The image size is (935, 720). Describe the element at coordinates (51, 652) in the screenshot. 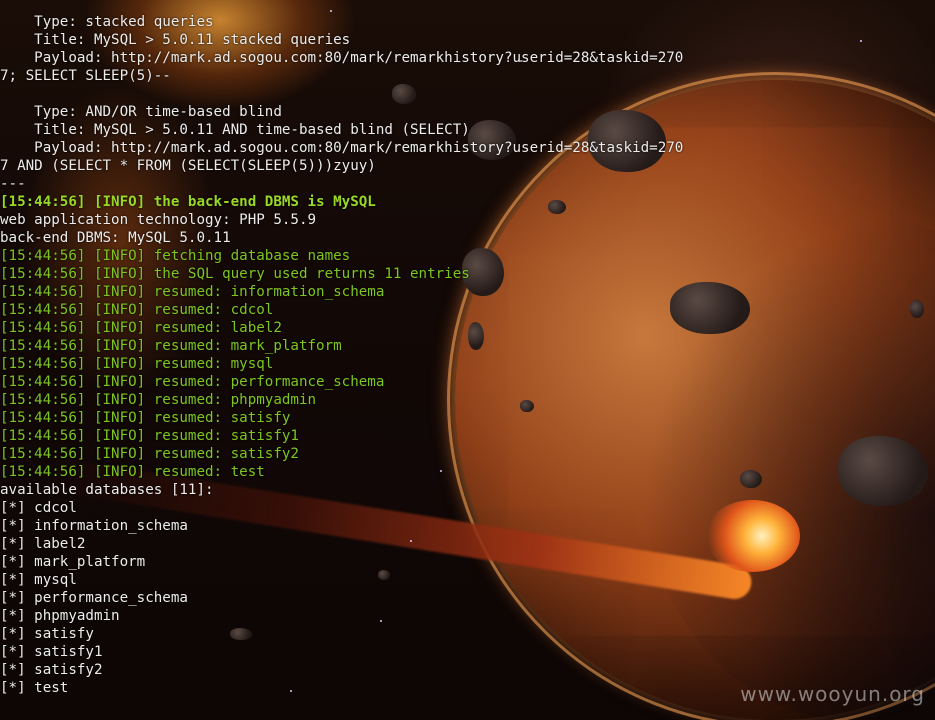

I see `terminal-line: [*] satisfy1` at that location.